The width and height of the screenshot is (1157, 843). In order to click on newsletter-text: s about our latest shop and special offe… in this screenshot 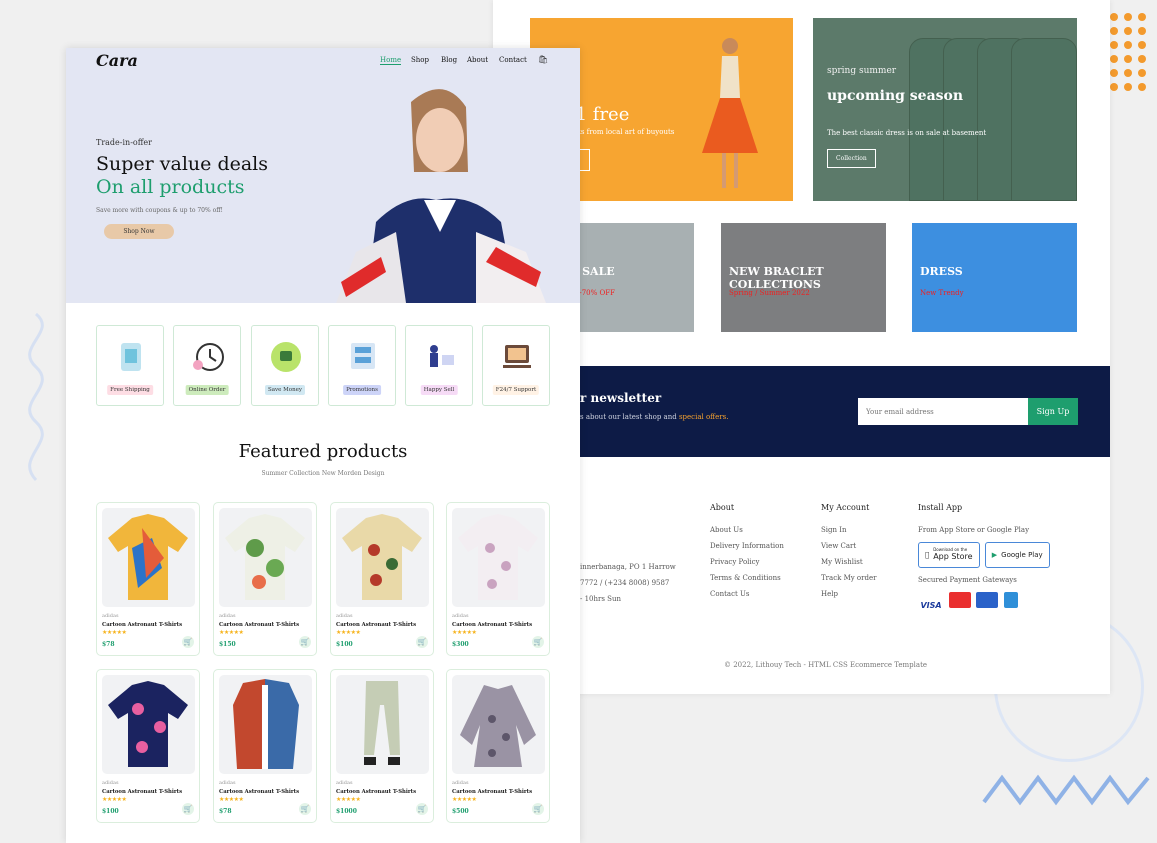, I will do `click(654, 417)`.